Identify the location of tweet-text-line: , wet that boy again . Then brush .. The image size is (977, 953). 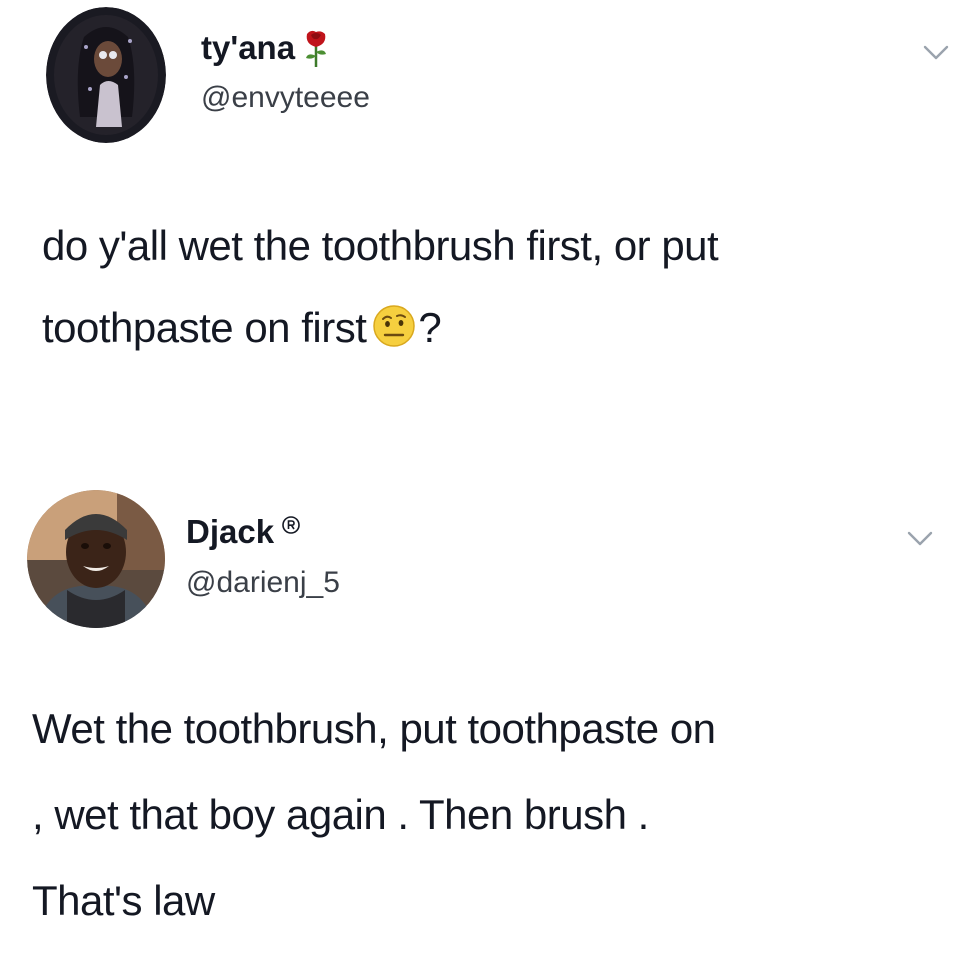
(340, 814).